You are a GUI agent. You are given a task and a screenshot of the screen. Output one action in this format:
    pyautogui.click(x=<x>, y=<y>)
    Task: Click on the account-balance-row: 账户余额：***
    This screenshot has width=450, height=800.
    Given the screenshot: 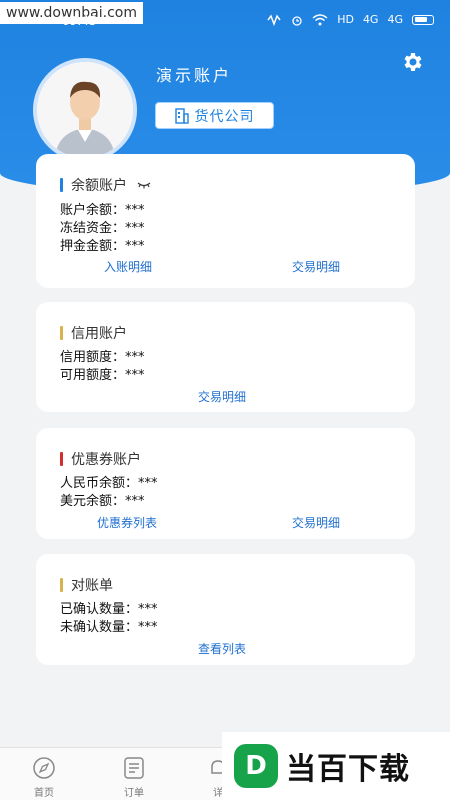 What is the action you would take?
    pyautogui.click(x=102, y=210)
    